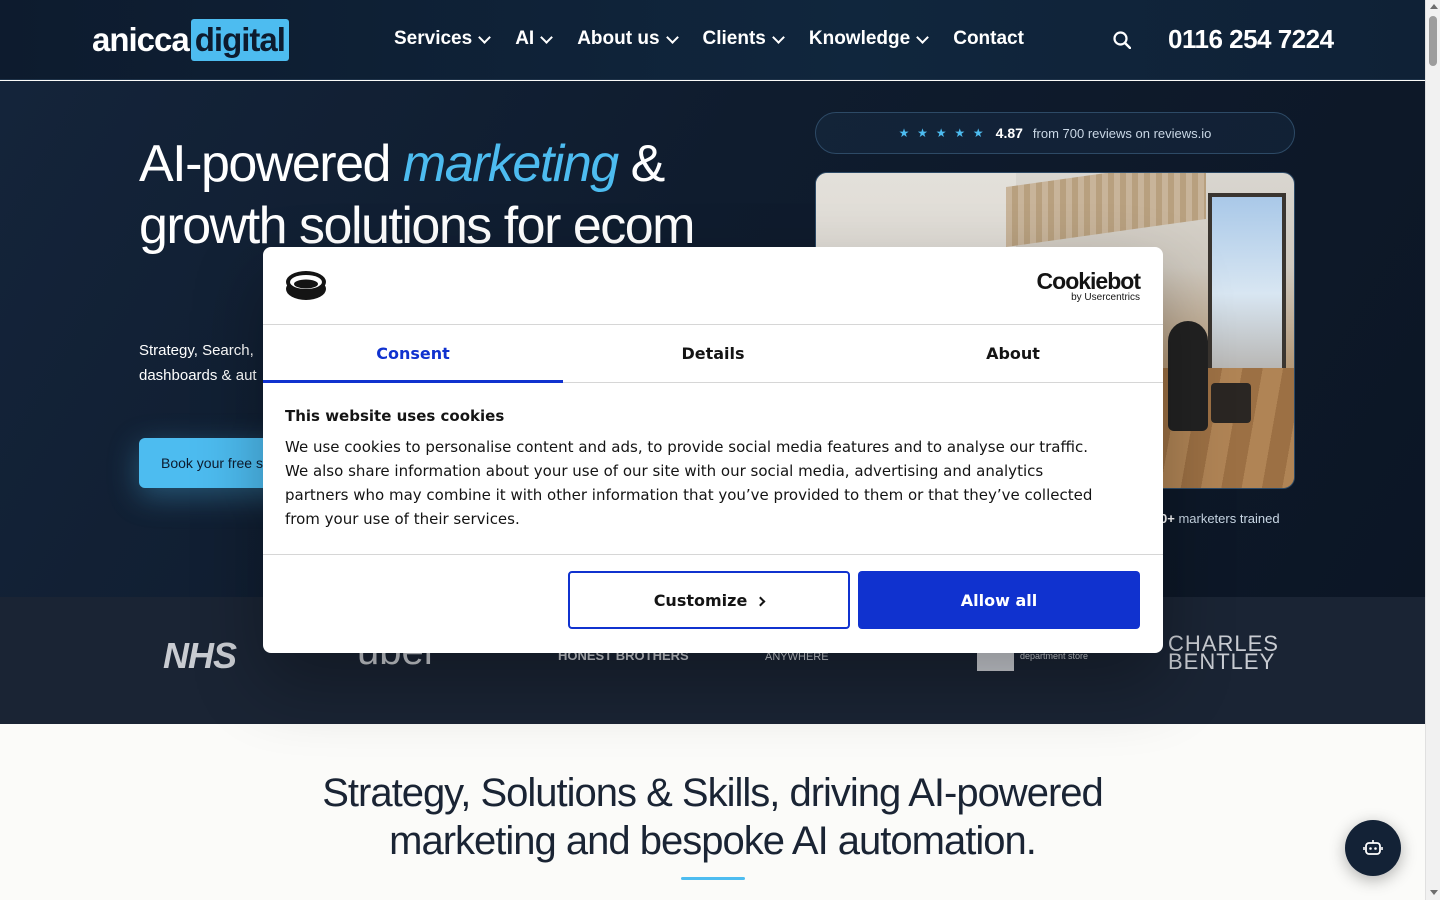 The image size is (1440, 900). What do you see at coordinates (1227, 518) in the screenshot?
I see `trained-label: marketers trained` at bounding box center [1227, 518].